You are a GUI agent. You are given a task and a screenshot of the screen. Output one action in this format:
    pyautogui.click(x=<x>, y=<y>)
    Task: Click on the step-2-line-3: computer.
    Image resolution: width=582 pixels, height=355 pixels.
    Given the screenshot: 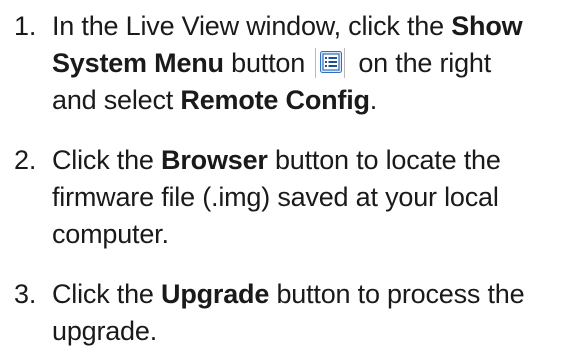 What is the action you would take?
    pyautogui.click(x=110, y=234)
    